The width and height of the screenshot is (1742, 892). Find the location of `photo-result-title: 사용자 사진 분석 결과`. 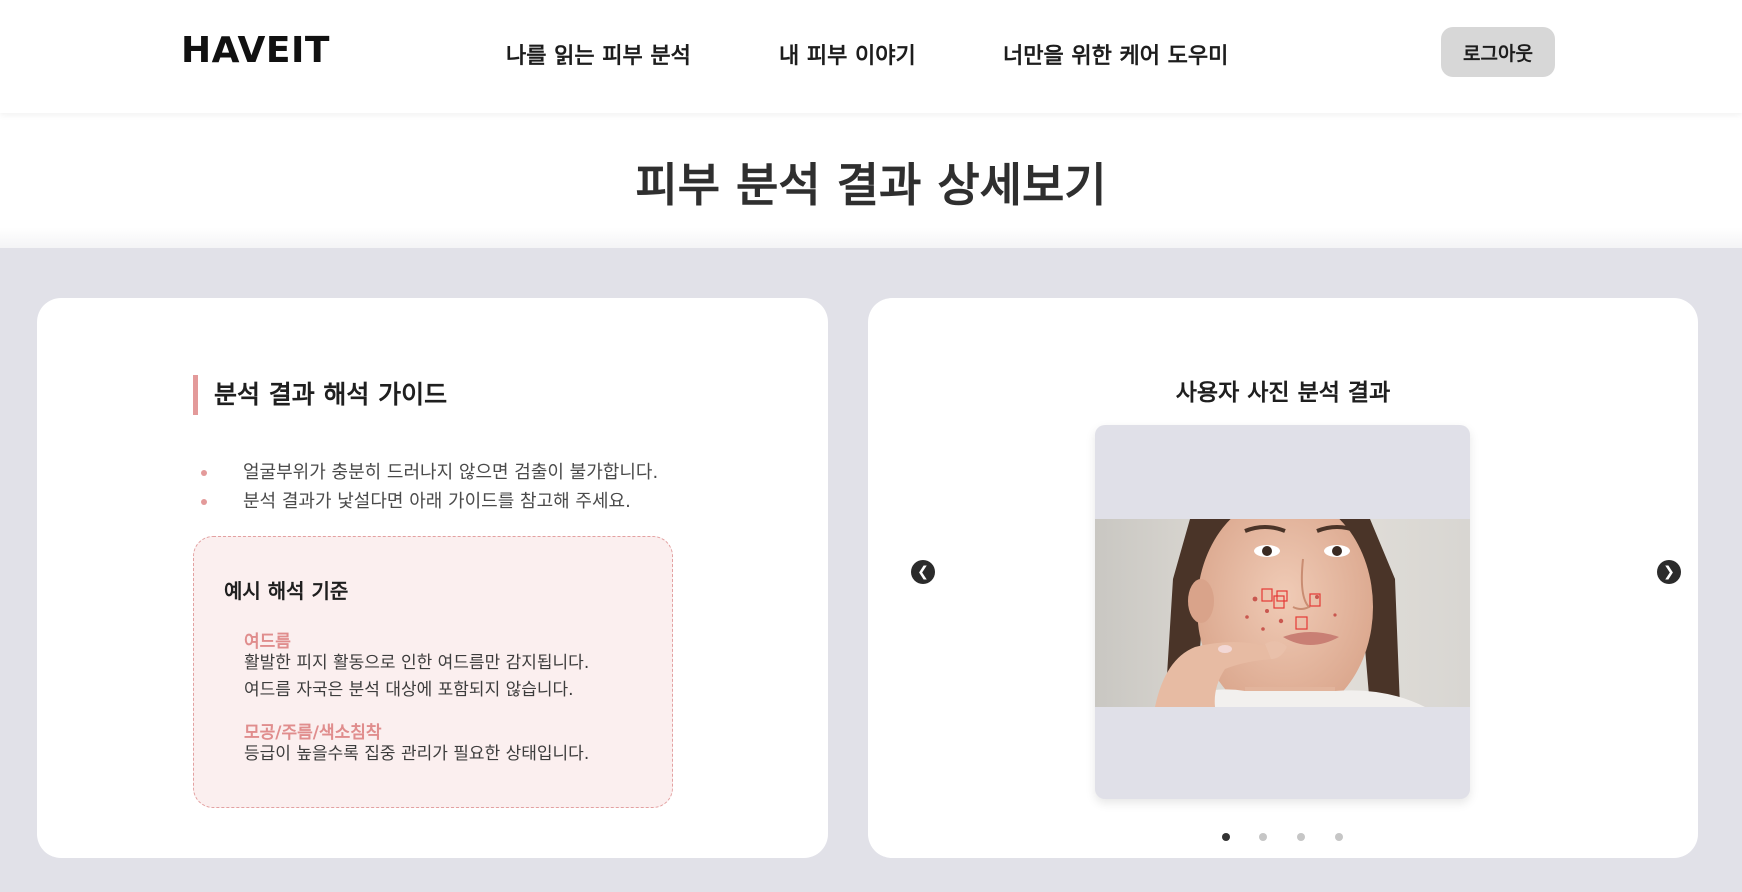

photo-result-title: 사용자 사진 분석 결과 is located at coordinates (1283, 393).